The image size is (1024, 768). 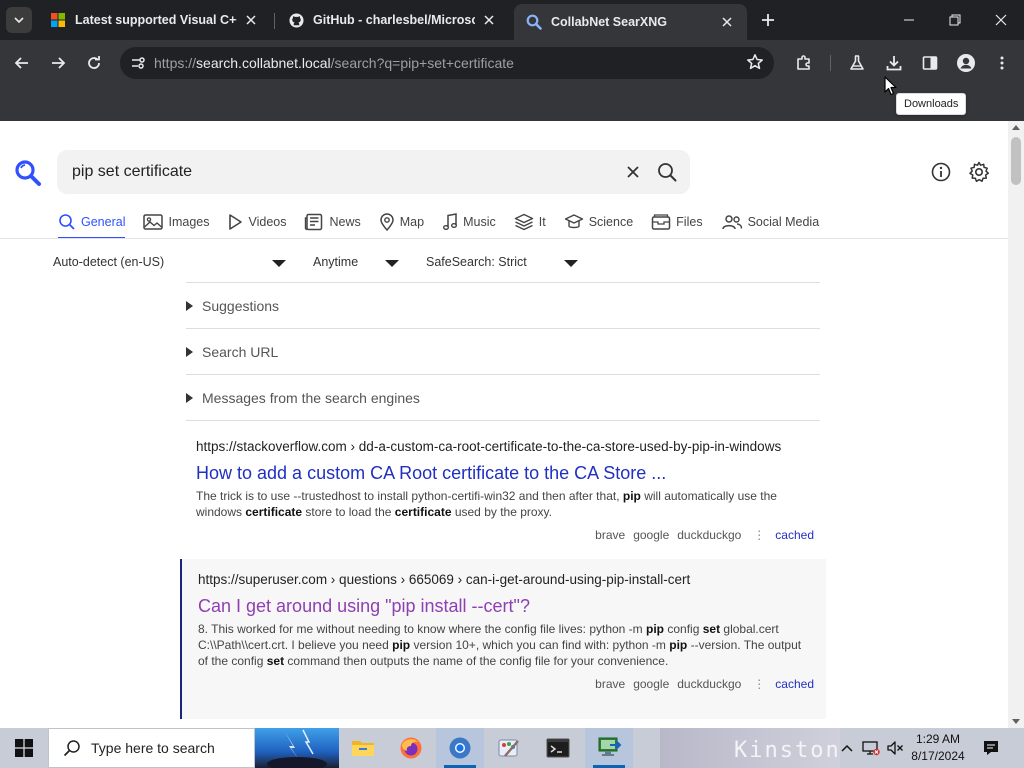 I want to click on dropdown-caret-icon, so click(x=571, y=263).